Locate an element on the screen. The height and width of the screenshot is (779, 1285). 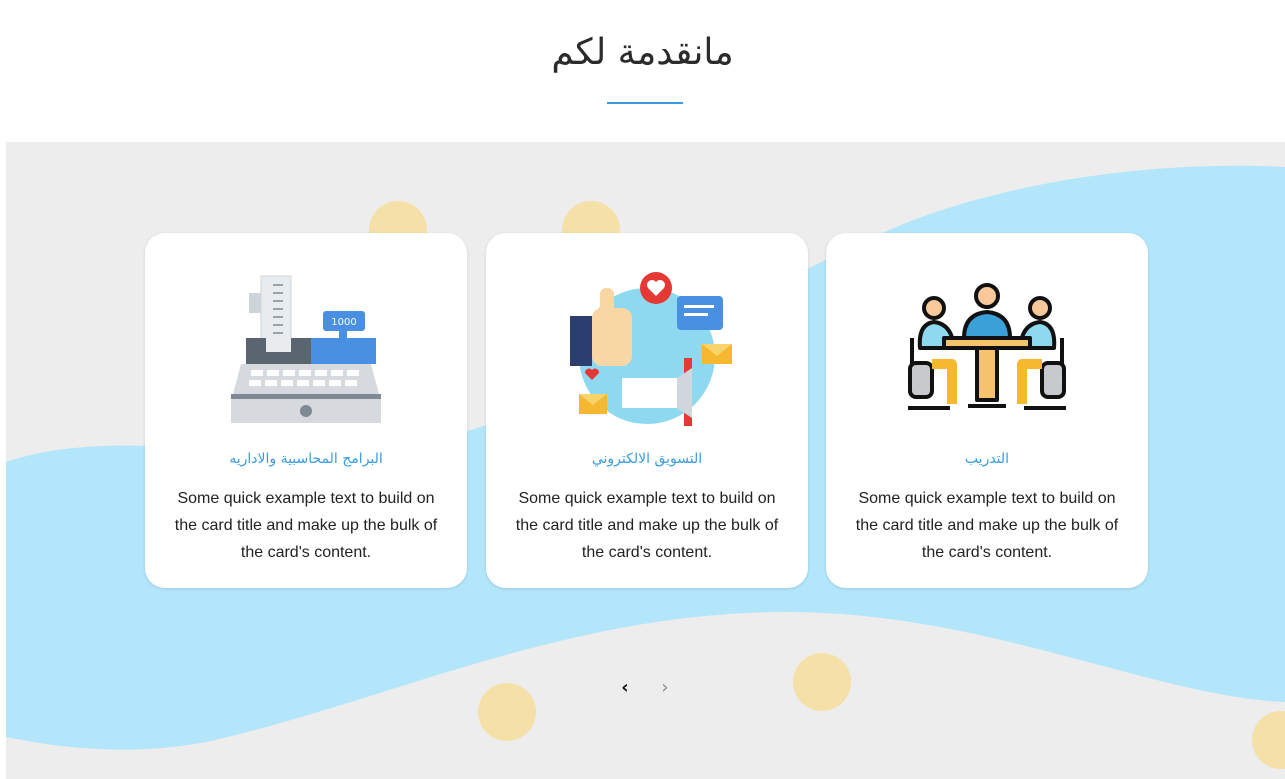
card-title: البرامج المحاسبية والاداريه is located at coordinates (306, 459).